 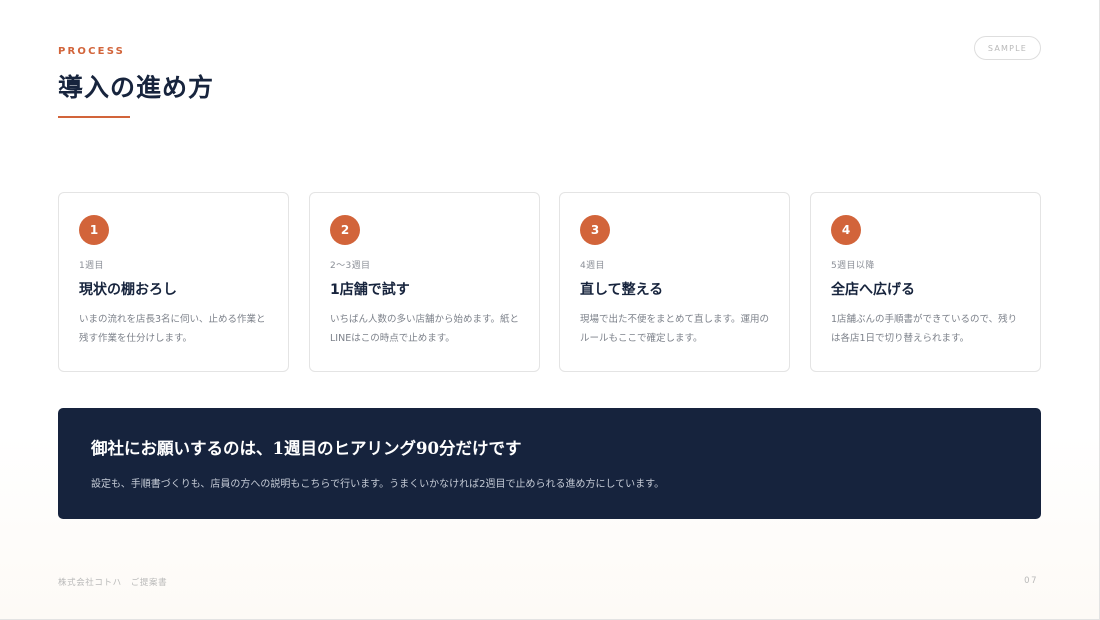 I want to click on step-description: いまの流れを店長3名に伺い、止める作業と残す作業を仕分けします。, so click(x=172, y=329).